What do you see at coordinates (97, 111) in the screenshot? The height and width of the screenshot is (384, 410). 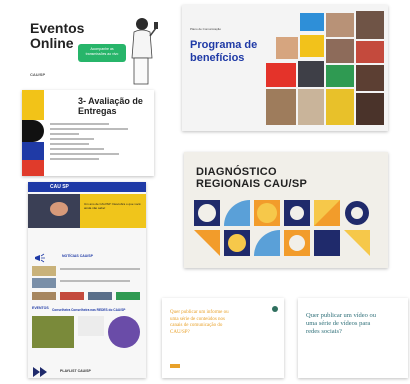 I see `avaliacao-title-line2: Entregas` at bounding box center [97, 111].